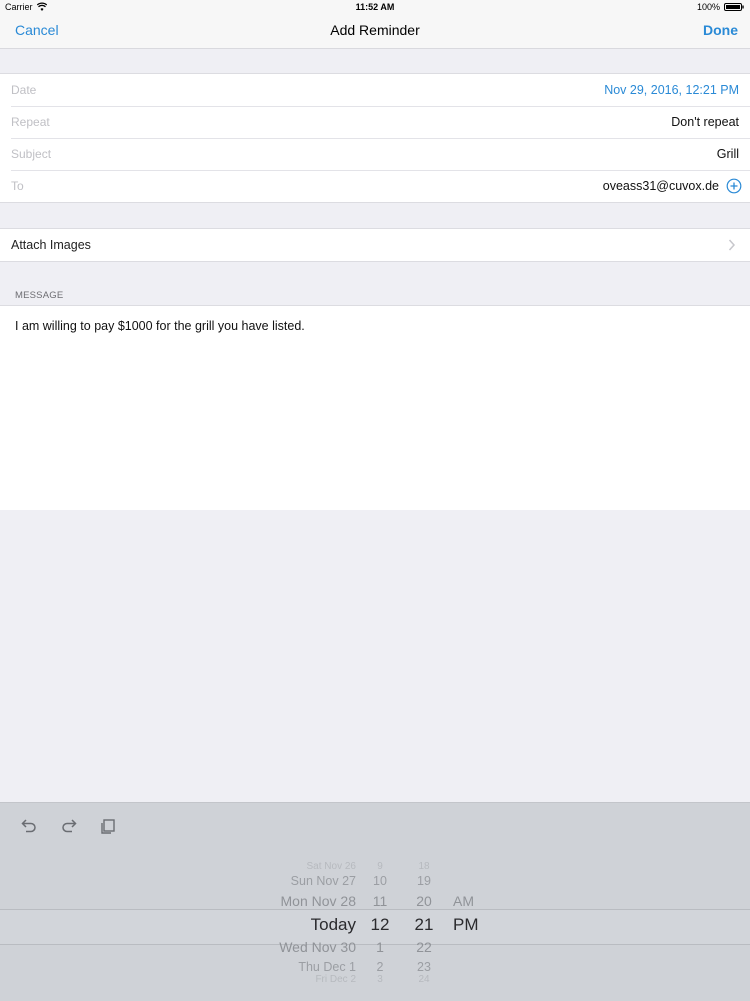  I want to click on date-row: Date Nov 29, 2016, 12:21 PM, so click(375, 90).